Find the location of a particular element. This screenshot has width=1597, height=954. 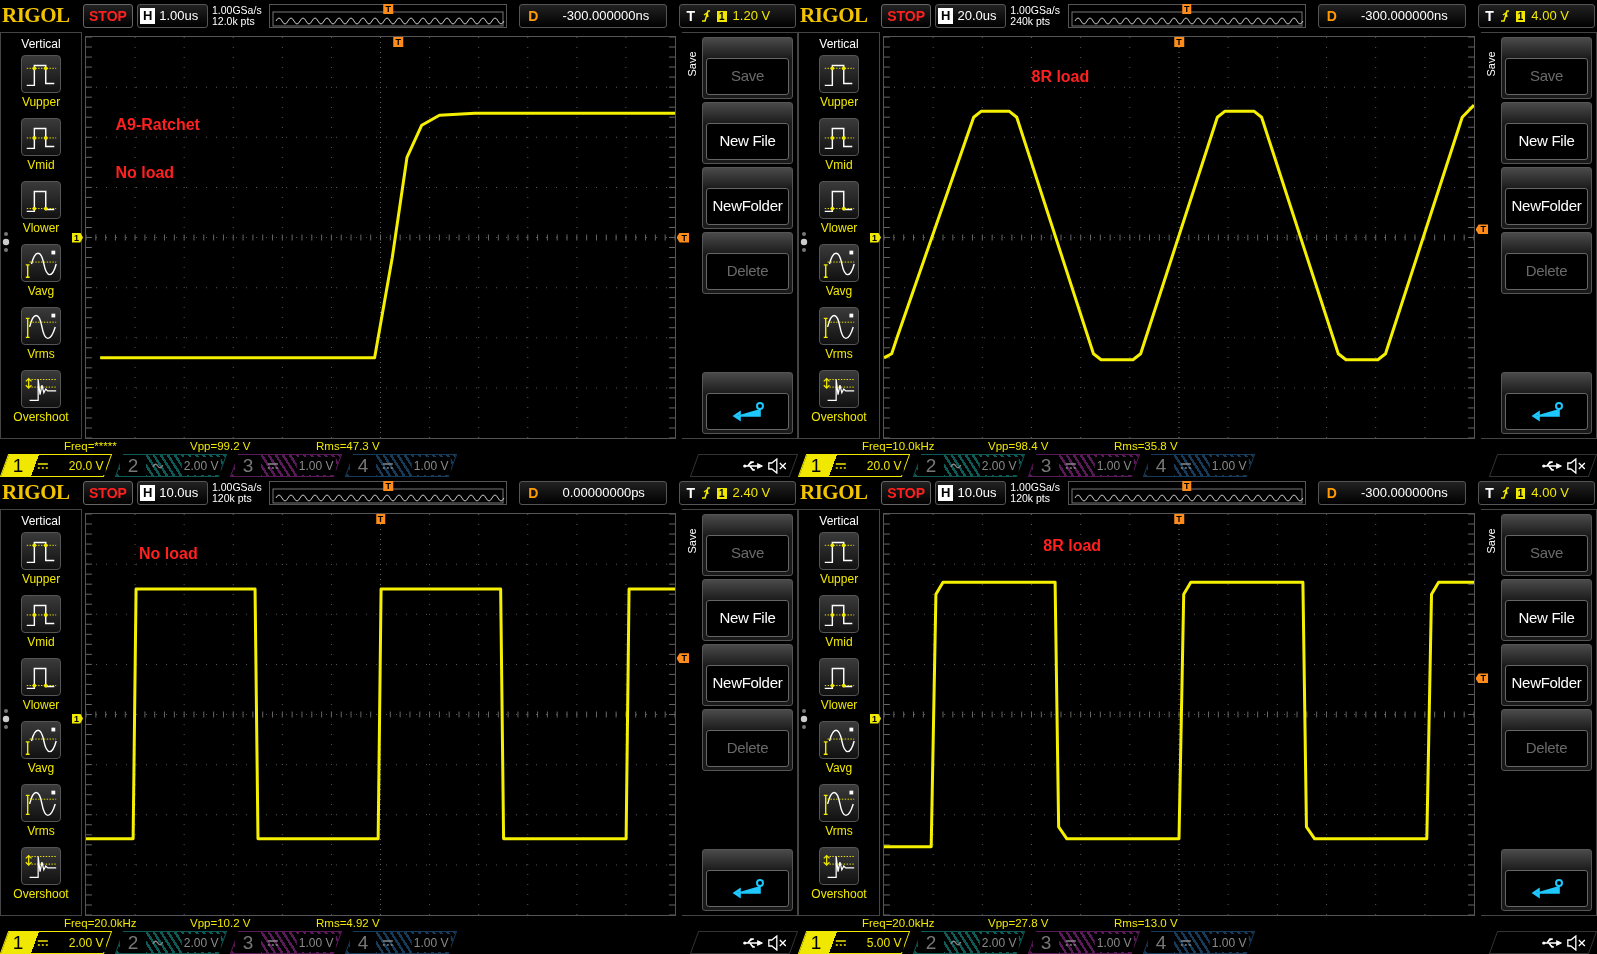

channel-number: 3 is located at coordinates (1046, 942).